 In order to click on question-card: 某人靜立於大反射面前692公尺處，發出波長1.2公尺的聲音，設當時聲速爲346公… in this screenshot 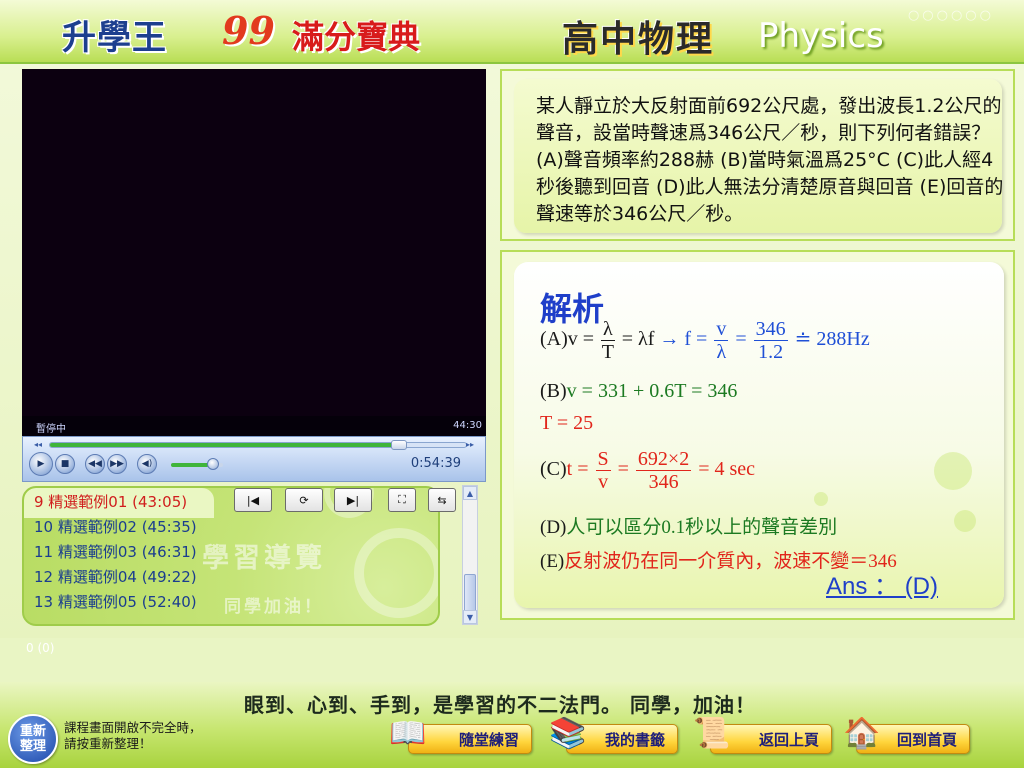, I will do `click(758, 156)`.